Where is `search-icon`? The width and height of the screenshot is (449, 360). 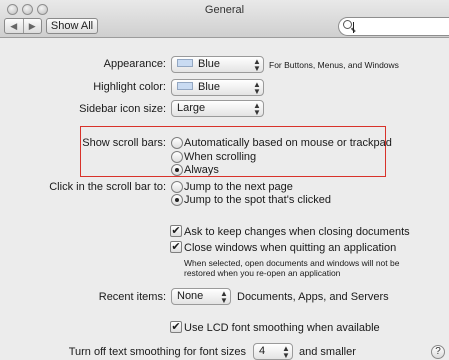 search-icon is located at coordinates (347, 24).